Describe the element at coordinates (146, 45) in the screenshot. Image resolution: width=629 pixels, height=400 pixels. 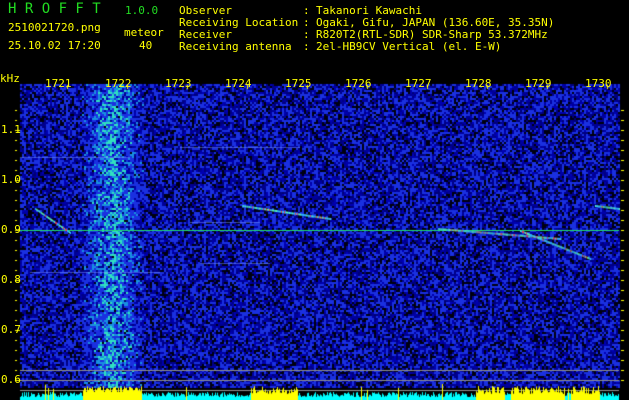
I see `meteor-count: 40` at that location.